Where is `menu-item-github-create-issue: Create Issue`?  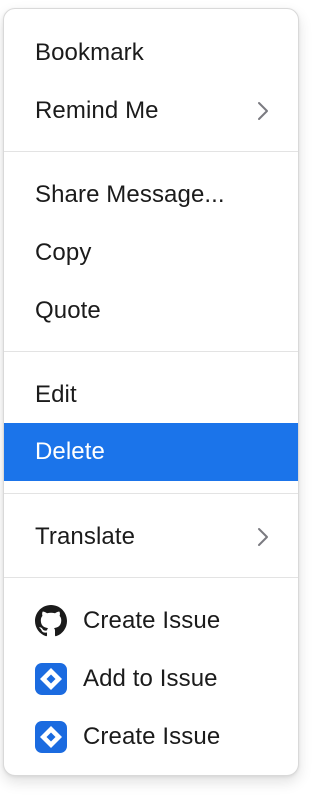 menu-item-github-create-issue: Create Issue is located at coordinates (151, 621).